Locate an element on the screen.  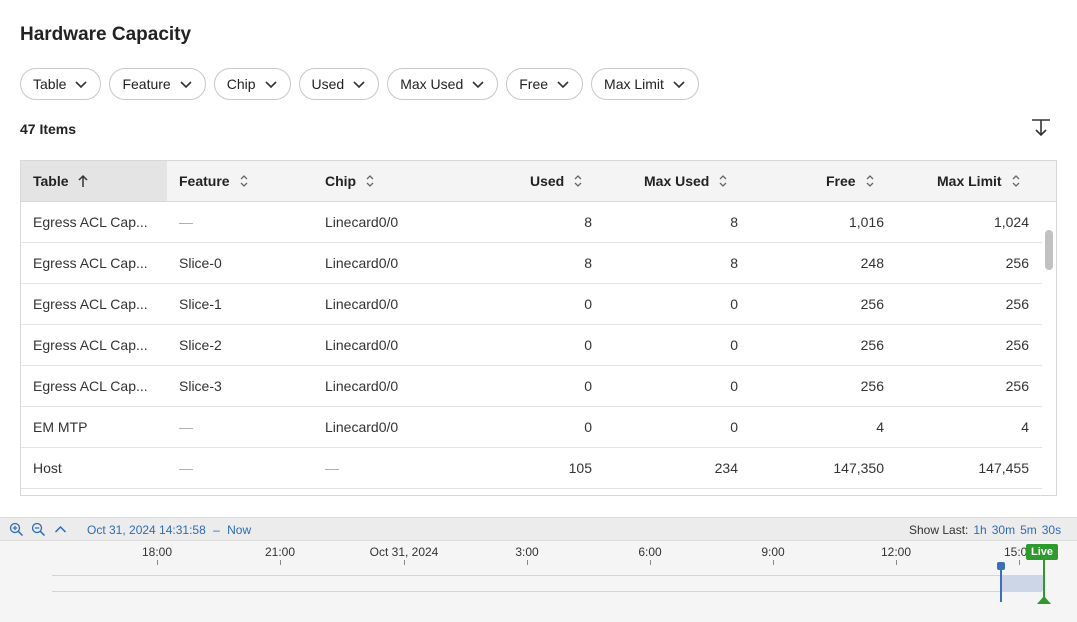
selected-range is located at coordinates (1022, 583).